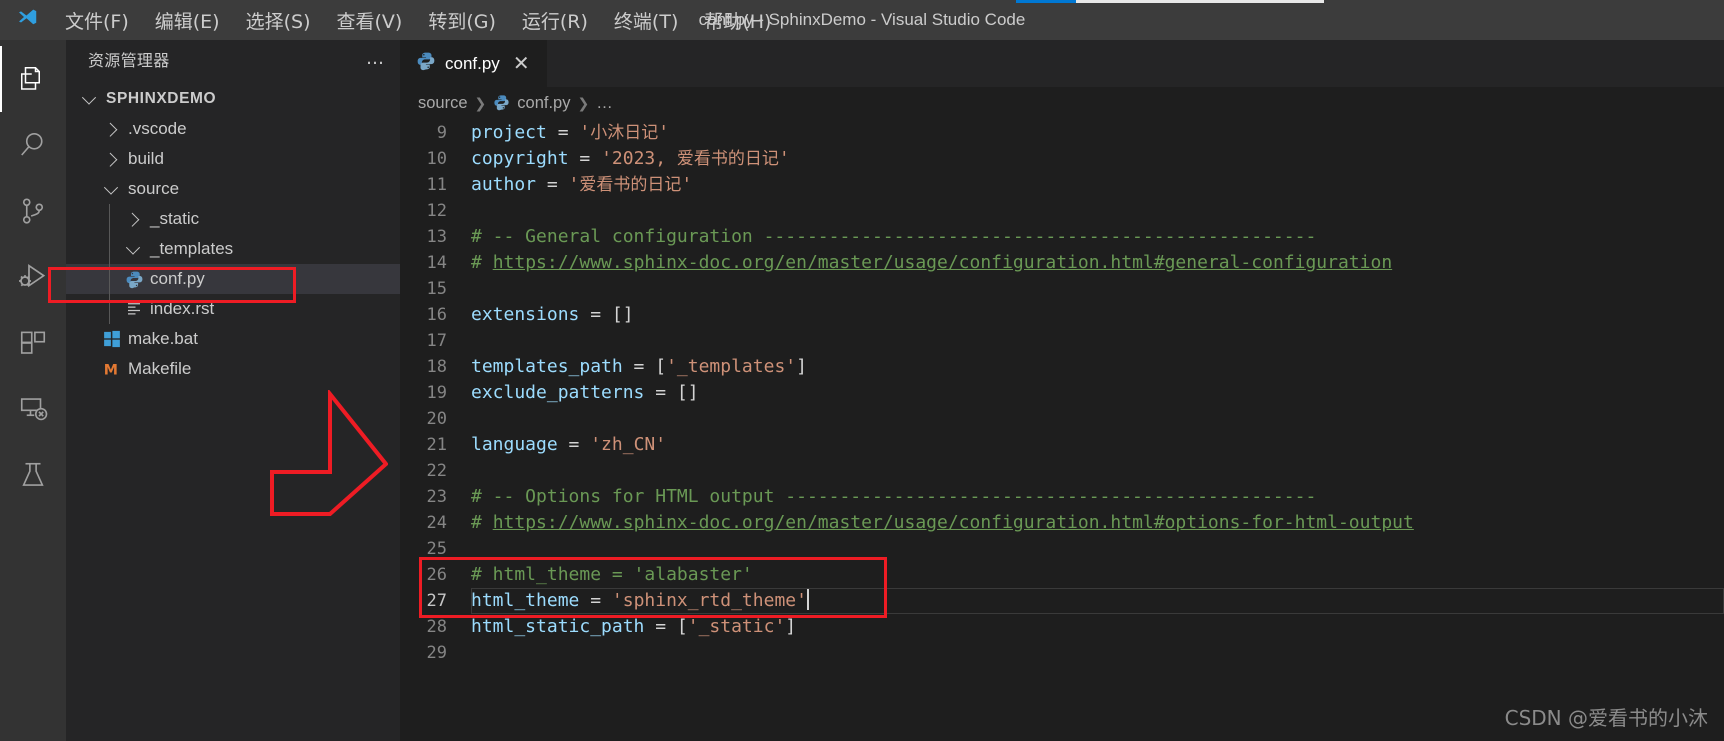 The width and height of the screenshot is (1724, 741). Describe the element at coordinates (737, 20) in the screenshot. I see `menu-help: 帮助(H)` at that location.